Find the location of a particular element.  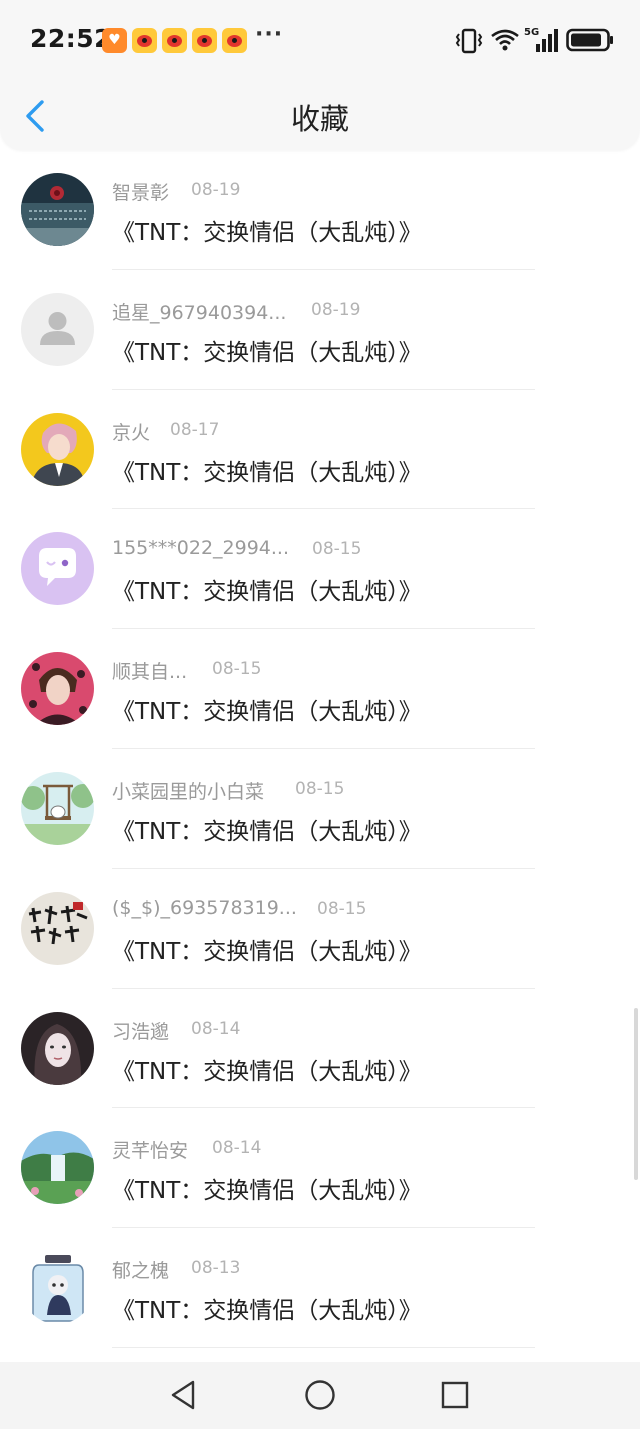

list-item: 灵芊怡安 08-14 《TNT：交换情侣（大乱炖）》 is located at coordinates (320, 1168).